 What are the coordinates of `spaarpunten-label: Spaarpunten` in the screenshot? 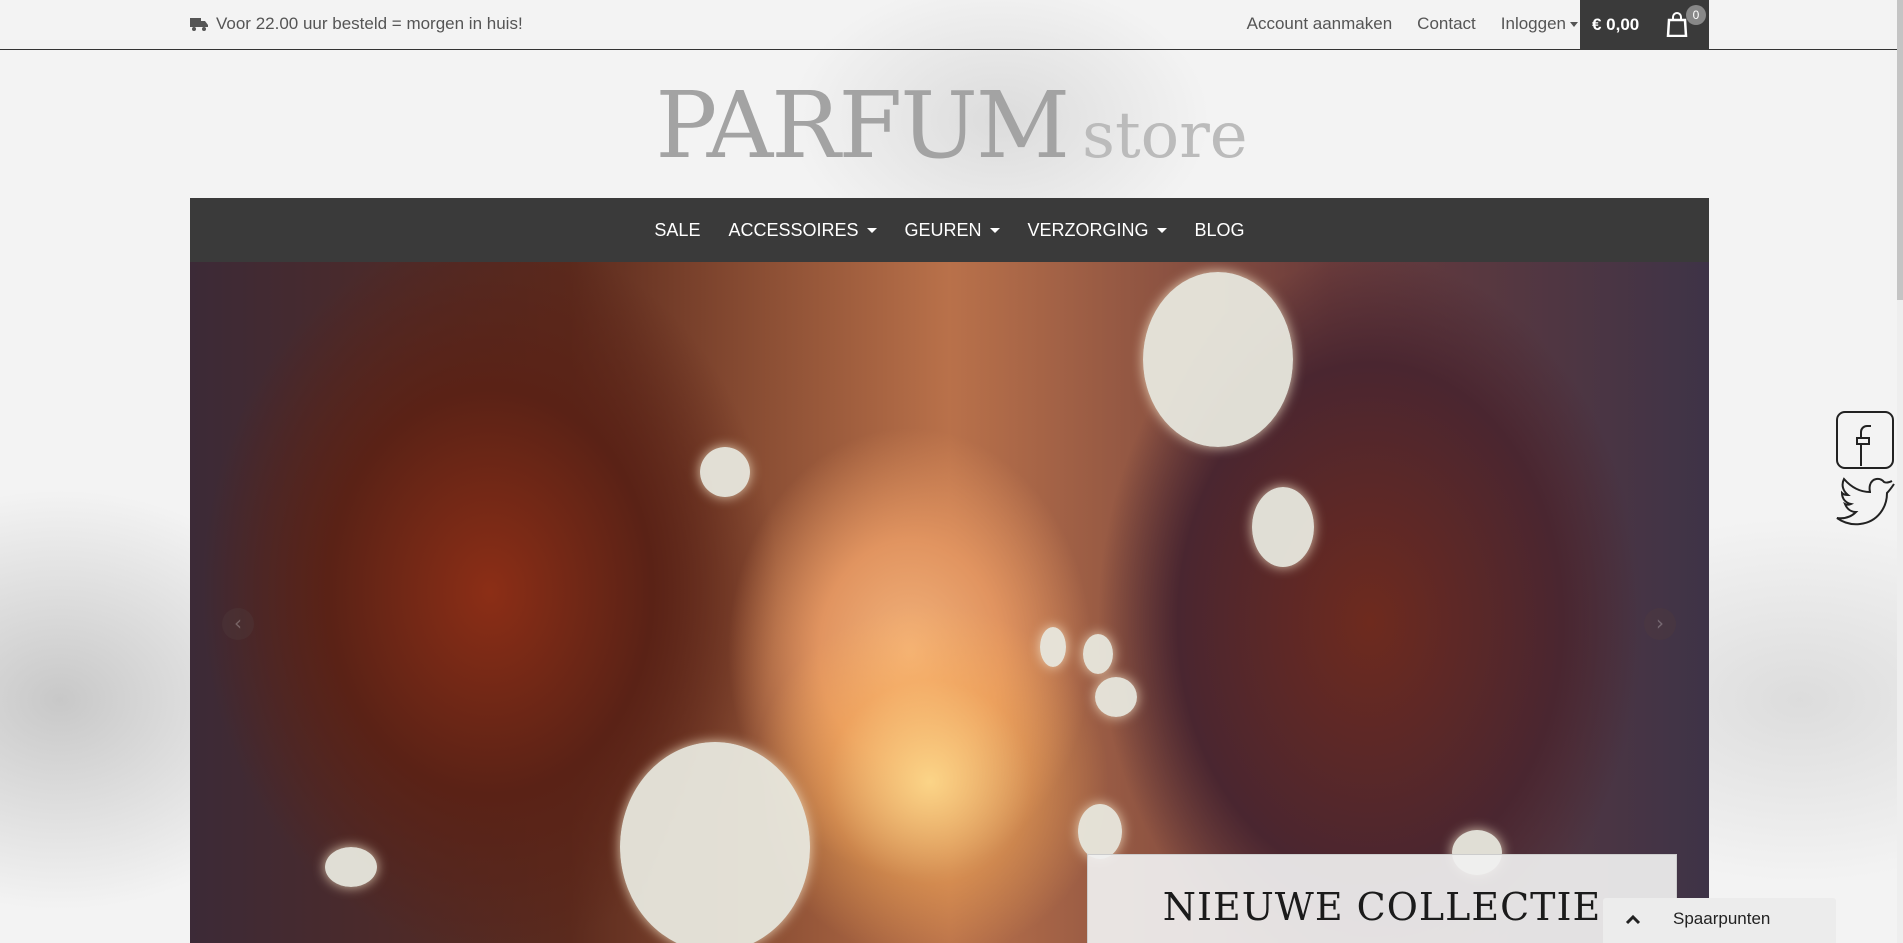 It's located at (1722, 918).